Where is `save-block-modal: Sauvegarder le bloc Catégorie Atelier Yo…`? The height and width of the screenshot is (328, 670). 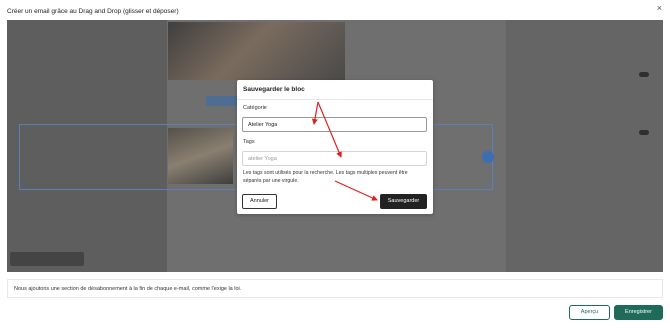 save-block-modal: Sauvegarder le bloc Catégorie Atelier Yo… is located at coordinates (335, 147).